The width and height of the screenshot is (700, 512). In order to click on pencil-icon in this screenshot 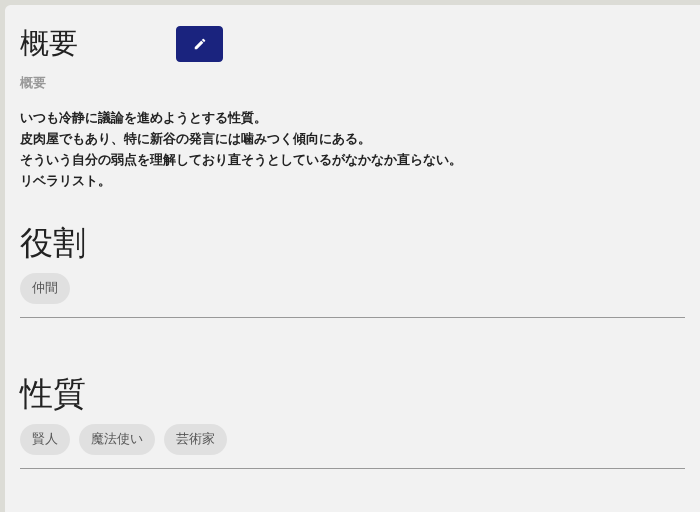, I will do `click(199, 44)`.